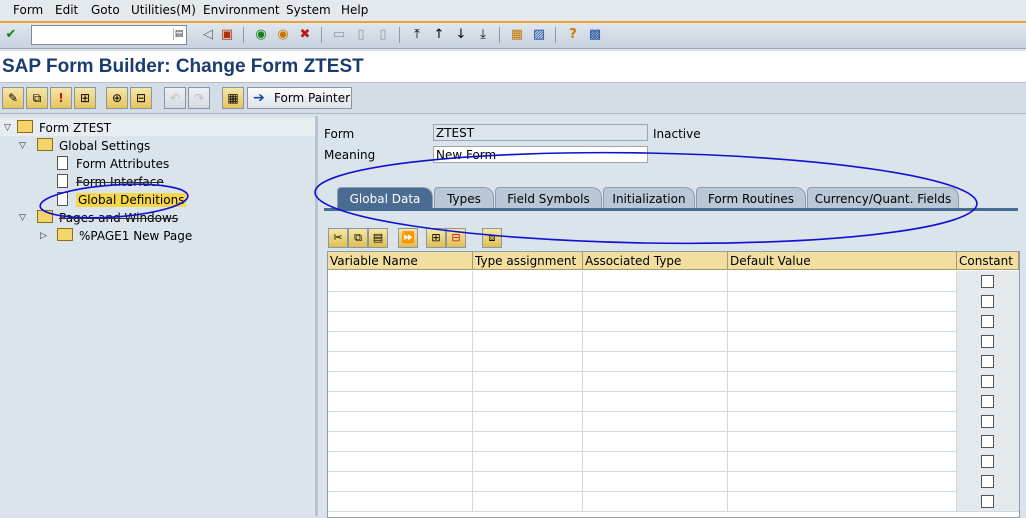 This screenshot has width=1026, height=518. Describe the element at coordinates (439, 35) in the screenshot. I see `previous-page-icon: ↑` at that location.